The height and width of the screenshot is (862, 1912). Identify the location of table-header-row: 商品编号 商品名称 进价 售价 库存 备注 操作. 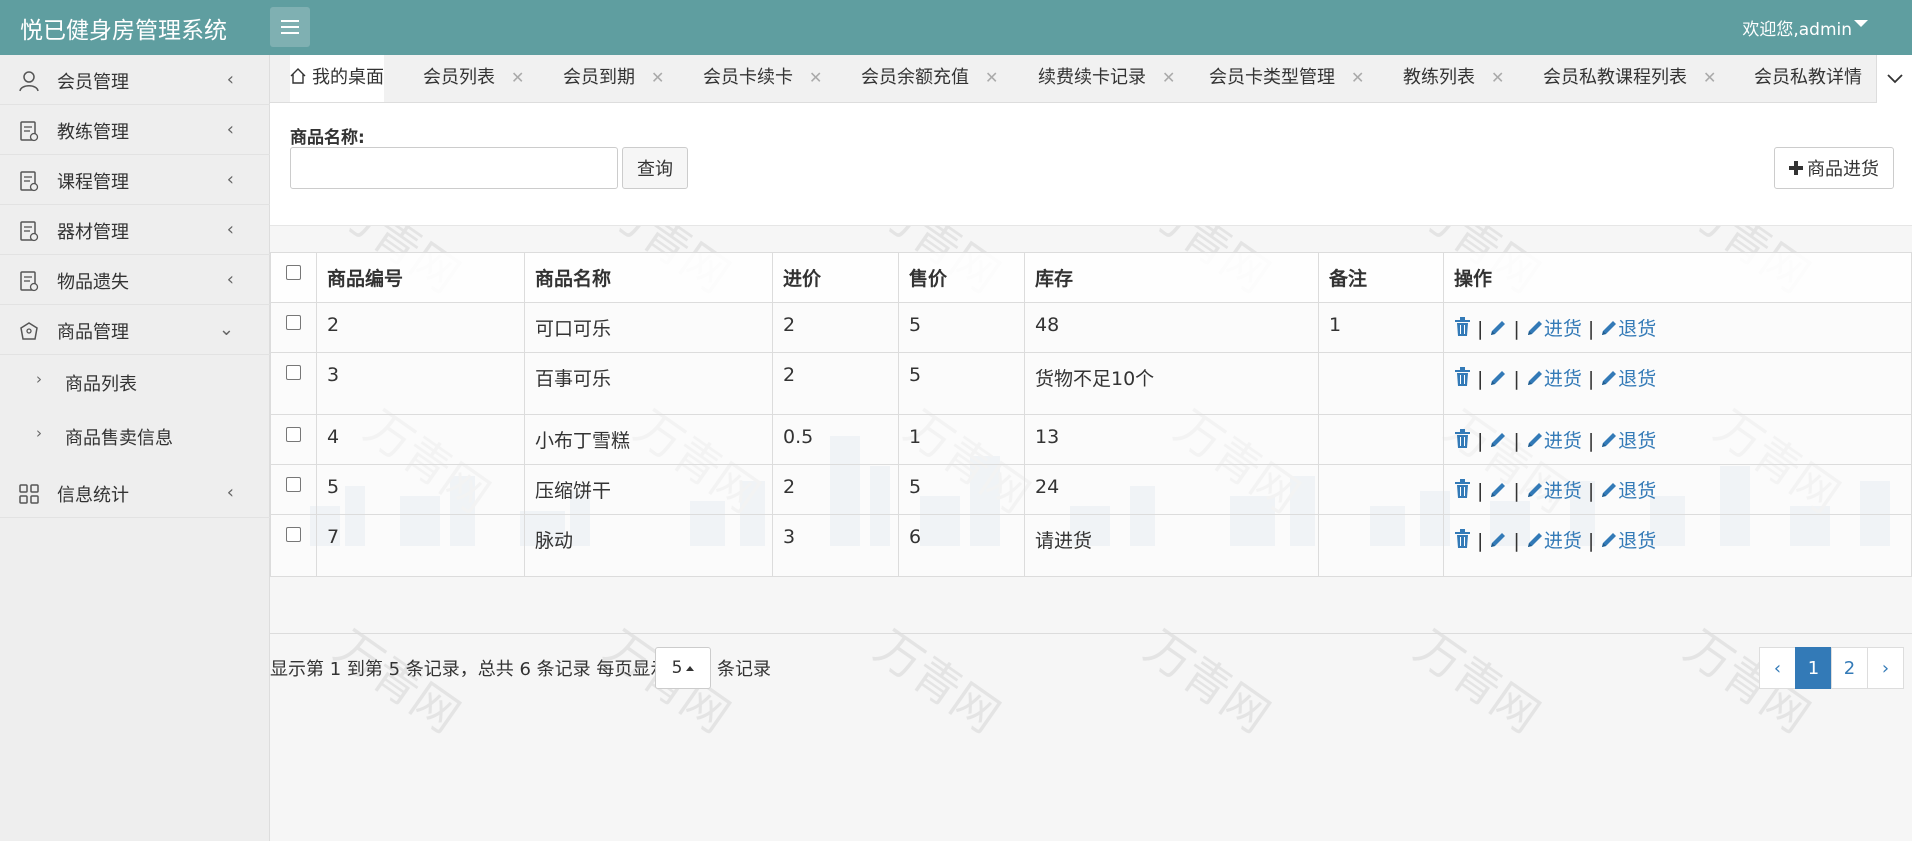
(1091, 277).